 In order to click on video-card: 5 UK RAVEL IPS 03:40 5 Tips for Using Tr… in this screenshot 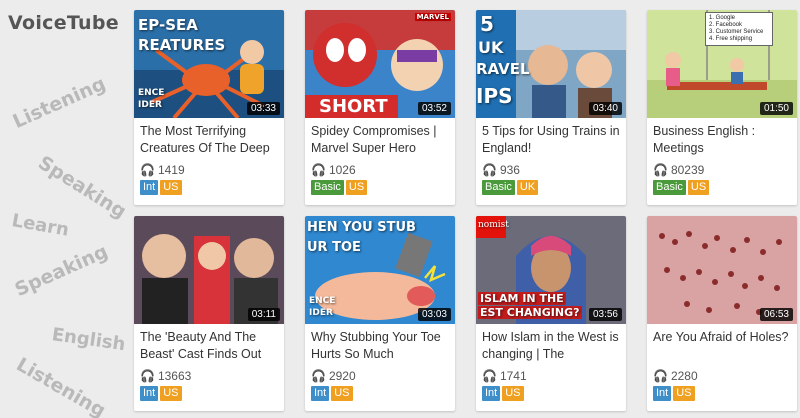, I will do `click(551, 107)`.